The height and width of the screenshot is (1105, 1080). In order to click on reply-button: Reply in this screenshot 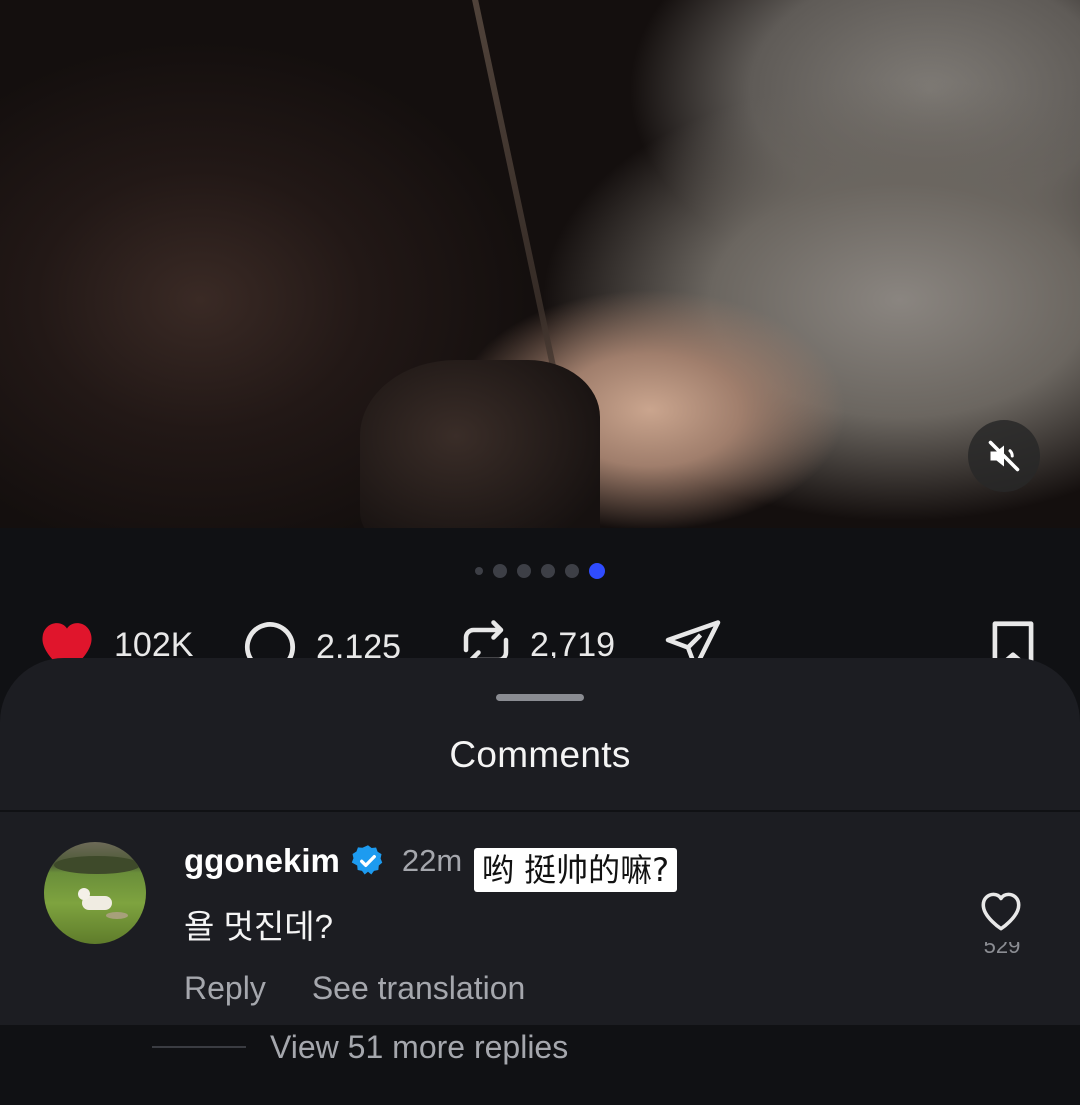, I will do `click(225, 988)`.